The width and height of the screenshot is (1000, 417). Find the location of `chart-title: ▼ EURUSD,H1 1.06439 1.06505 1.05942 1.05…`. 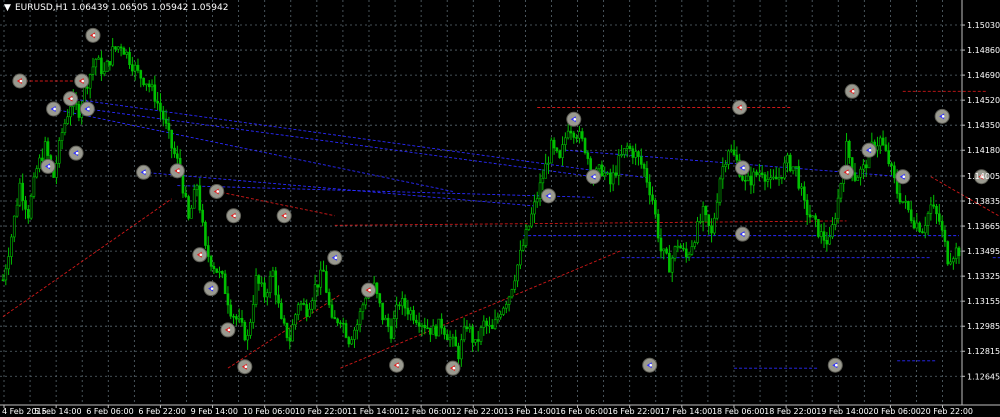

chart-title: ▼ EURUSD,H1 1.06439 1.06505 1.05942 1.05… is located at coordinates (116, 8).